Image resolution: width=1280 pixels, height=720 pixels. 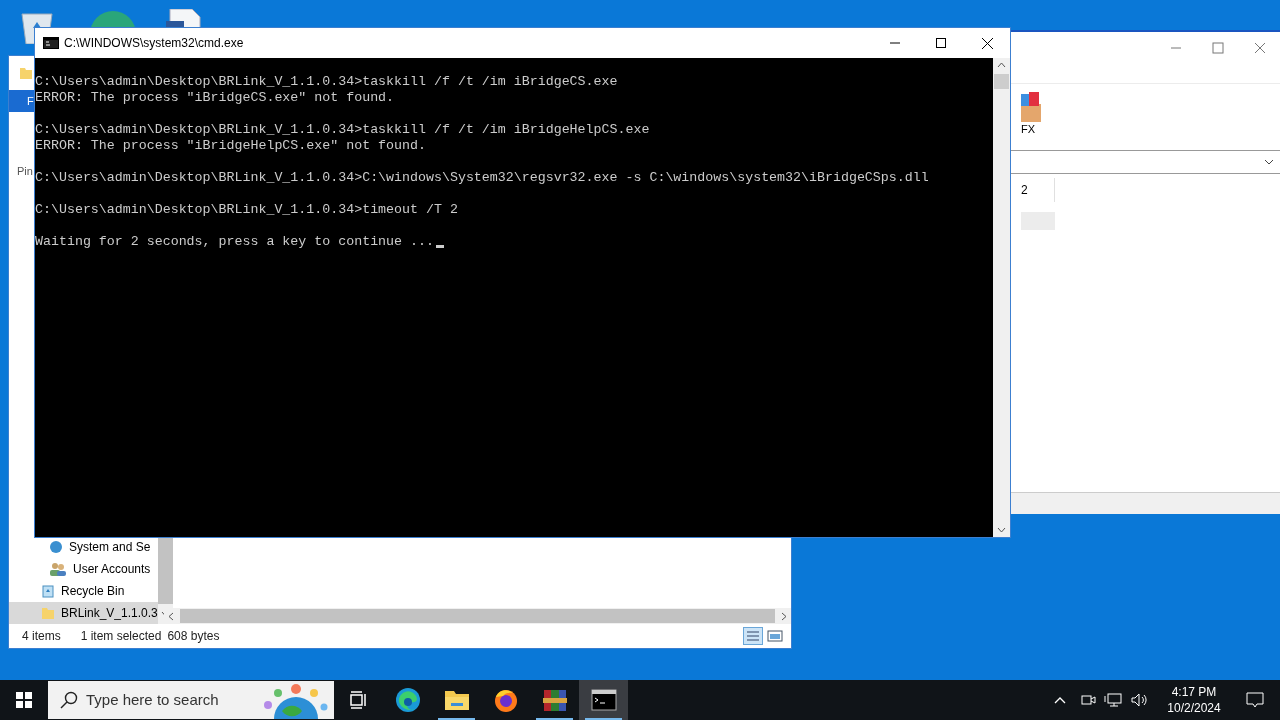 I want to click on console-line: C:\Users\admin\Desktop\BRLink_V_1.1.0.34>C:\windows\System32\regsvr32.exe -s C:\windows\system32\iBridgeCSps.dll, so click(x=482, y=178).